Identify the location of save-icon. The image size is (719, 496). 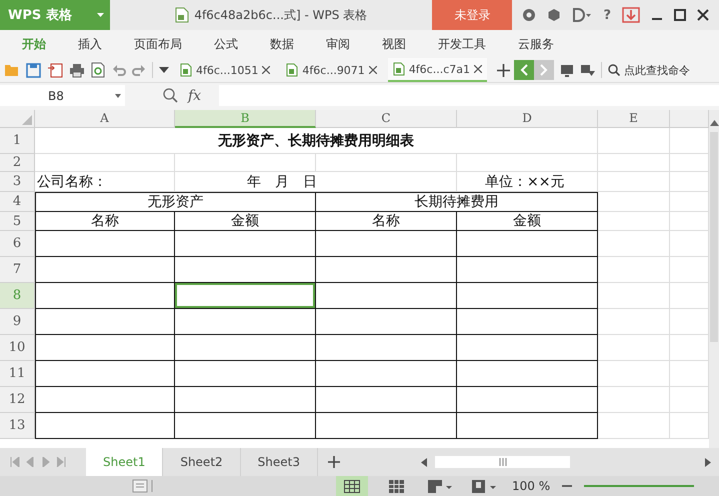
(33, 70).